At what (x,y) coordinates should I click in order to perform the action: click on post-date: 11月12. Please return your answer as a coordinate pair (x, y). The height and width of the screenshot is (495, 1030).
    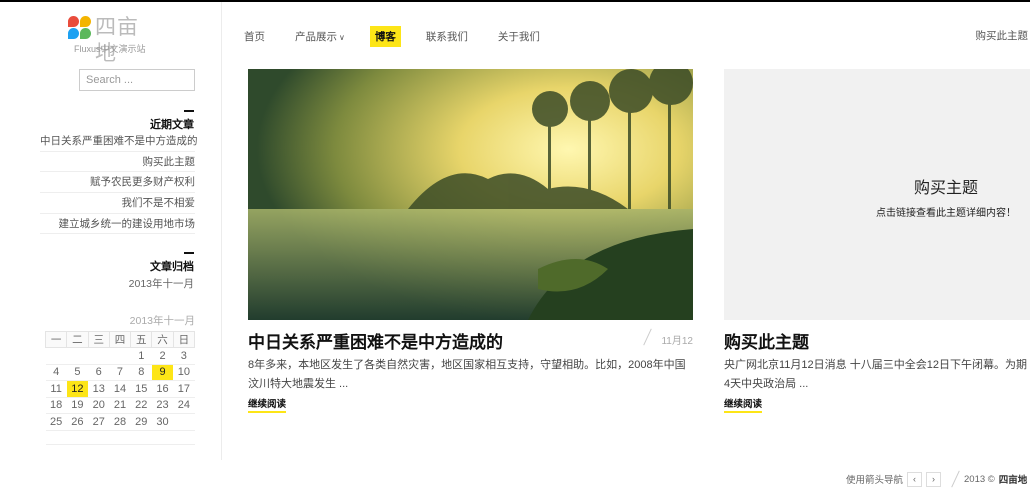
    Looking at the image, I should click on (669, 339).